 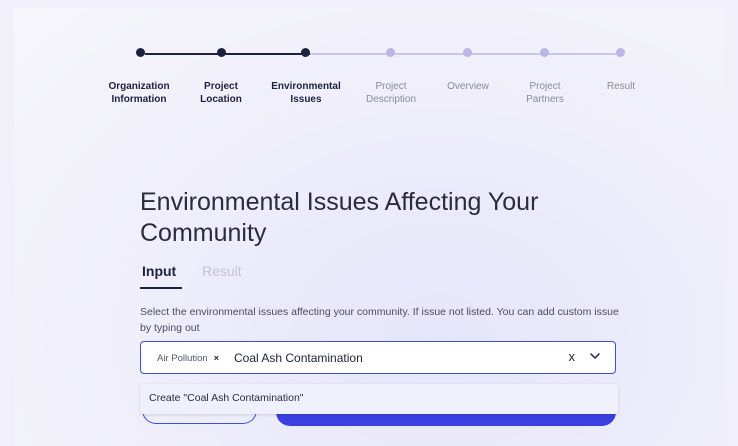 What do you see at coordinates (621, 86) in the screenshot?
I see `step-label-result: Result` at bounding box center [621, 86].